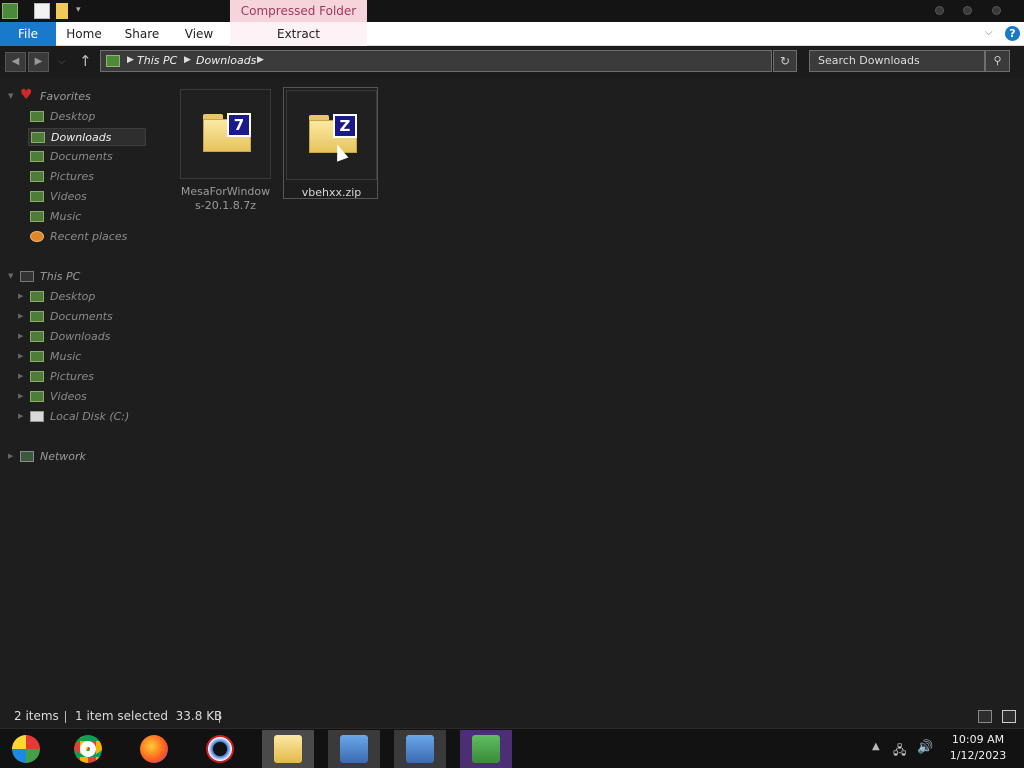 This screenshot has height=768, width=1024. Describe the element at coordinates (486, 749) in the screenshot. I see `taskbar-users` at that location.